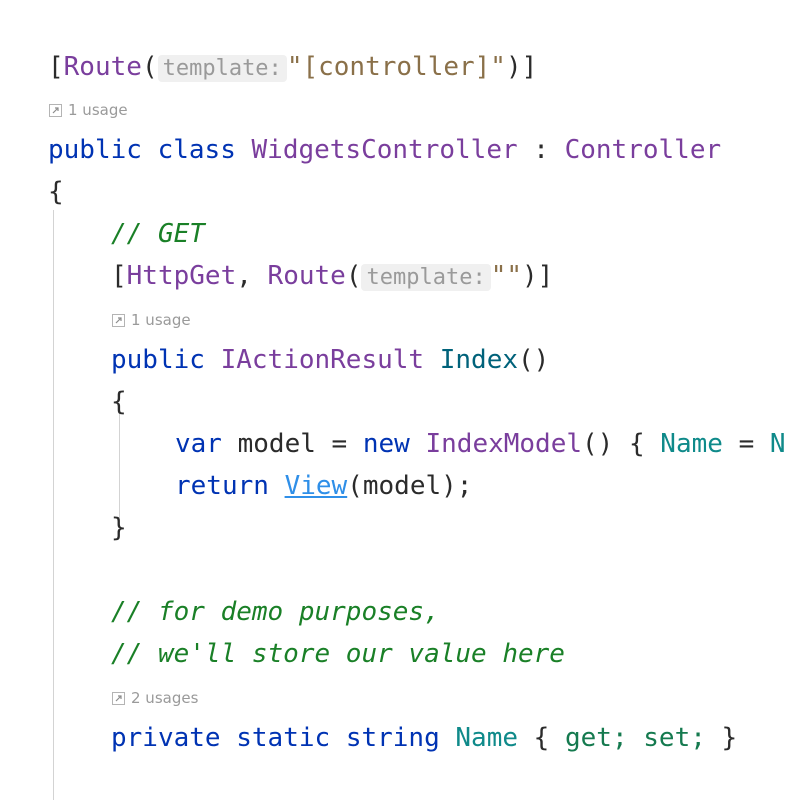 The height and width of the screenshot is (800, 800). I want to click on token-property-close-brace: }, so click(729, 738).